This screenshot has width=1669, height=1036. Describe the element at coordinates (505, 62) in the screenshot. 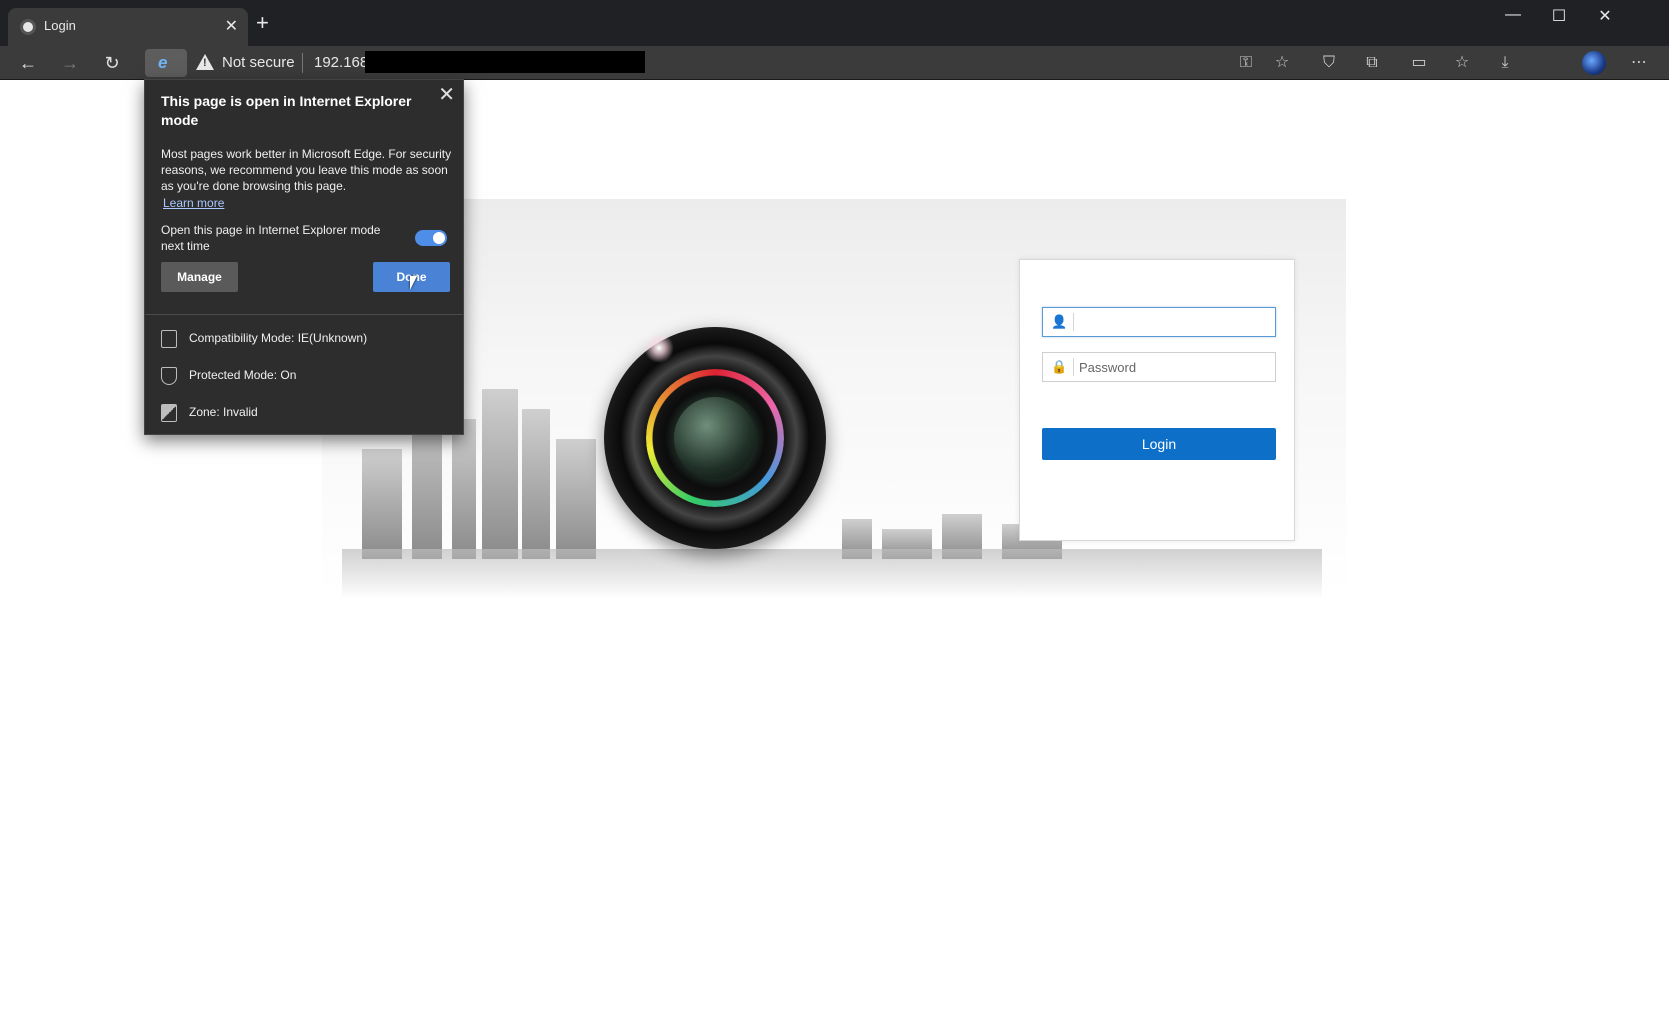

I see `url-redaction` at that location.